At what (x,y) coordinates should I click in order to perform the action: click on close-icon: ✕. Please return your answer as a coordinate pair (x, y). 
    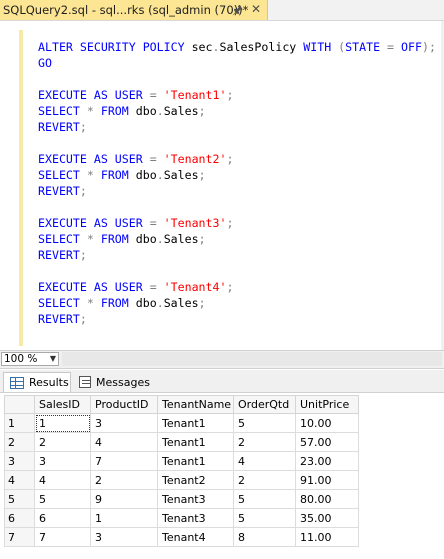
    Looking at the image, I should click on (256, 9).